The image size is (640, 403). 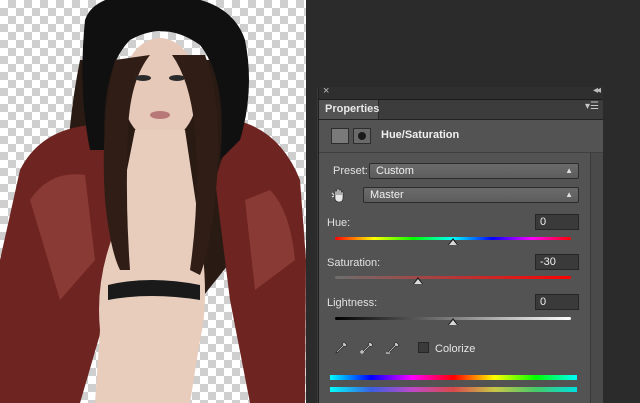 What do you see at coordinates (455, 349) in the screenshot?
I see `colorize-label: Colorize` at bounding box center [455, 349].